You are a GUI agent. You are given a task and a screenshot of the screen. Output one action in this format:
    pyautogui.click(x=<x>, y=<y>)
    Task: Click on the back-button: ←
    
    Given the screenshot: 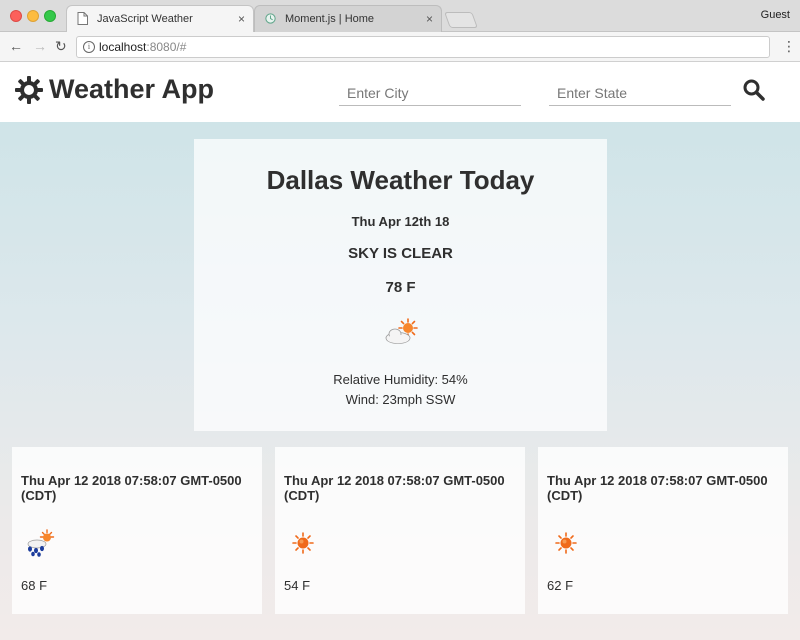 What is the action you would take?
    pyautogui.click(x=16, y=46)
    